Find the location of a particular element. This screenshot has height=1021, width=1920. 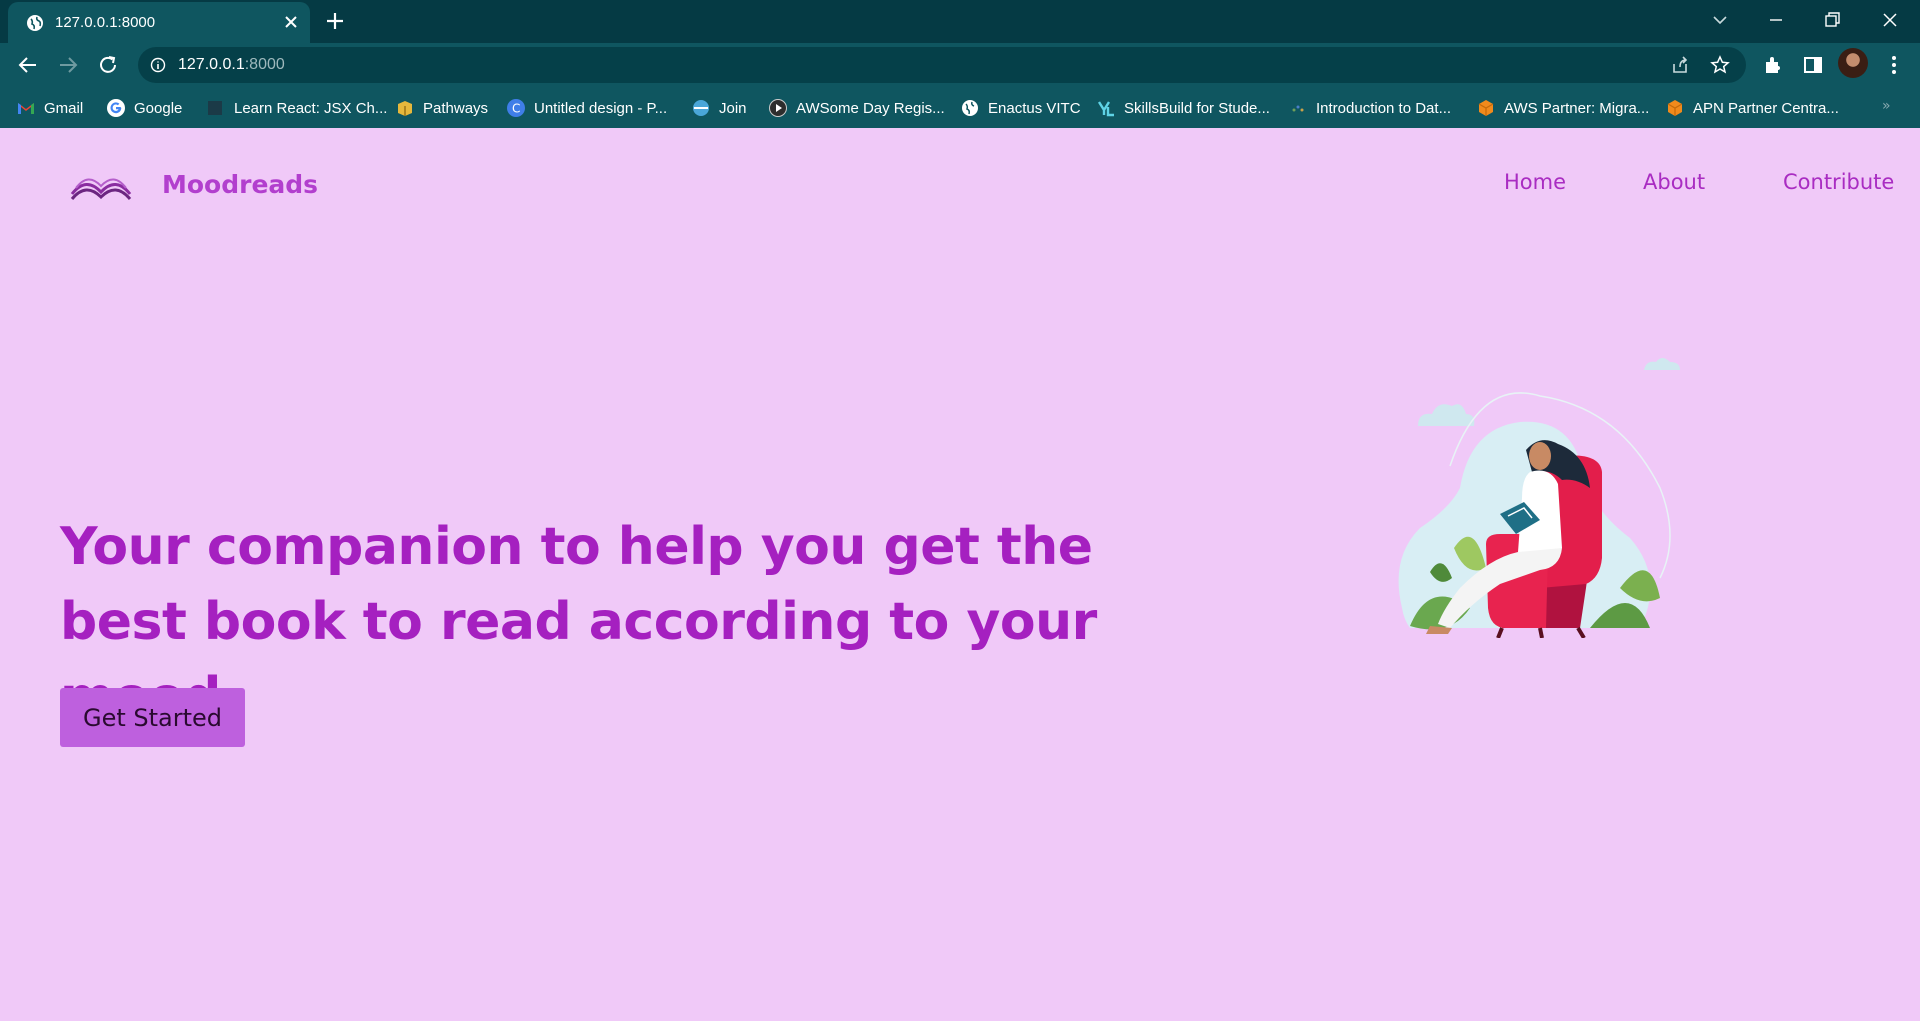

minimize-icon is located at coordinates (1776, 20).